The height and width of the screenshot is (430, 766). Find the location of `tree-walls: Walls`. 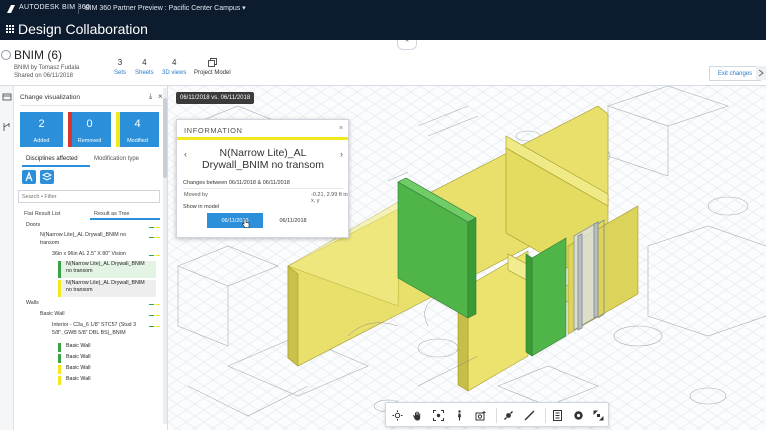

tree-walls: Walls is located at coordinates (32, 304).